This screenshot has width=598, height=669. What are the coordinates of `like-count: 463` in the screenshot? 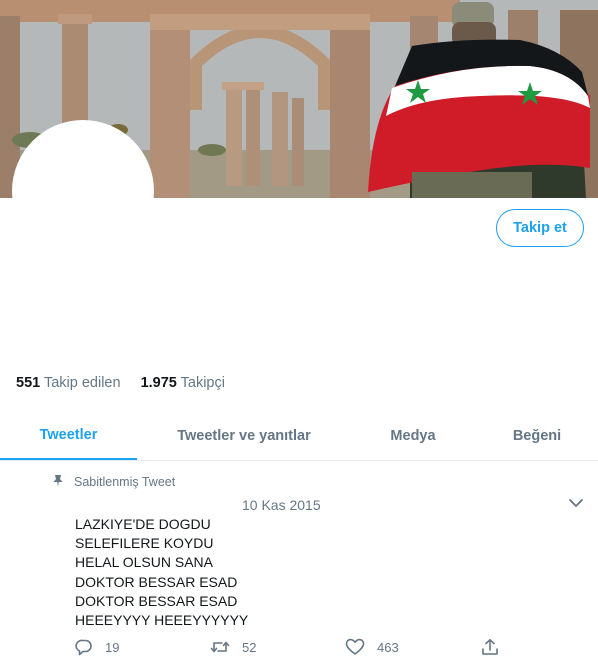 It's located at (388, 647).